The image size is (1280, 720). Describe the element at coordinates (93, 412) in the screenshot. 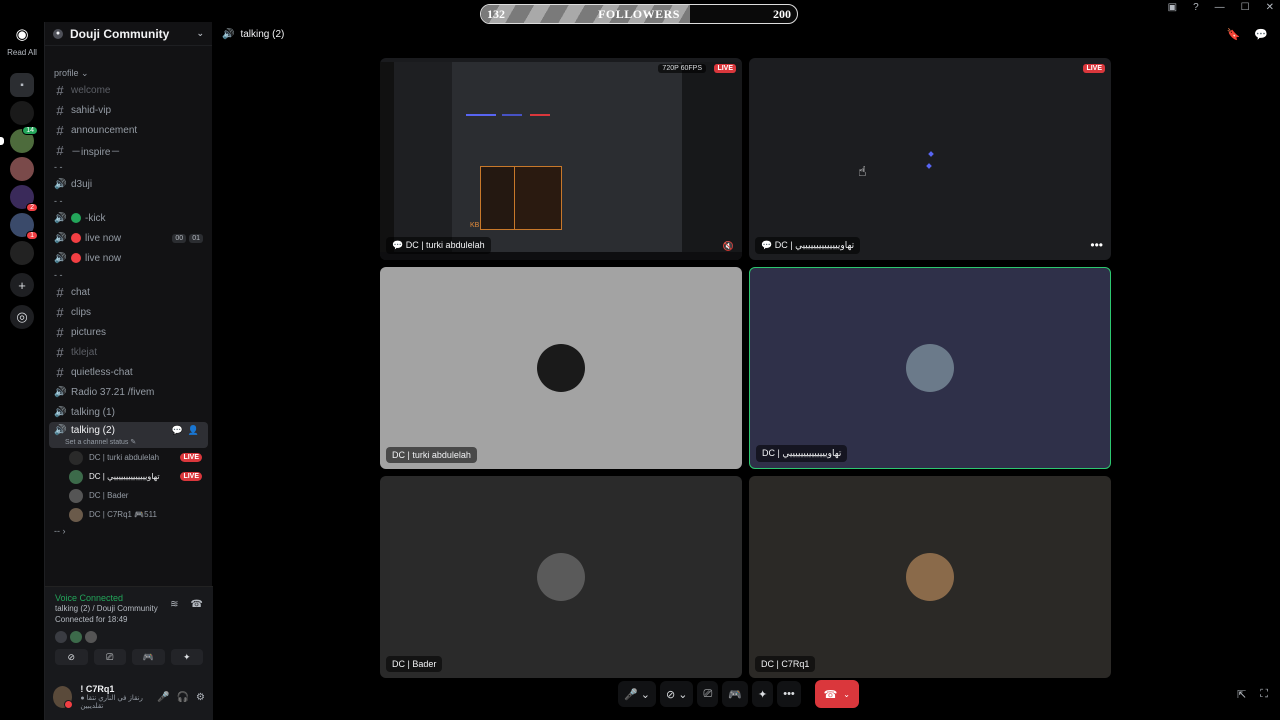

I see `channel-label: talking (1)` at that location.